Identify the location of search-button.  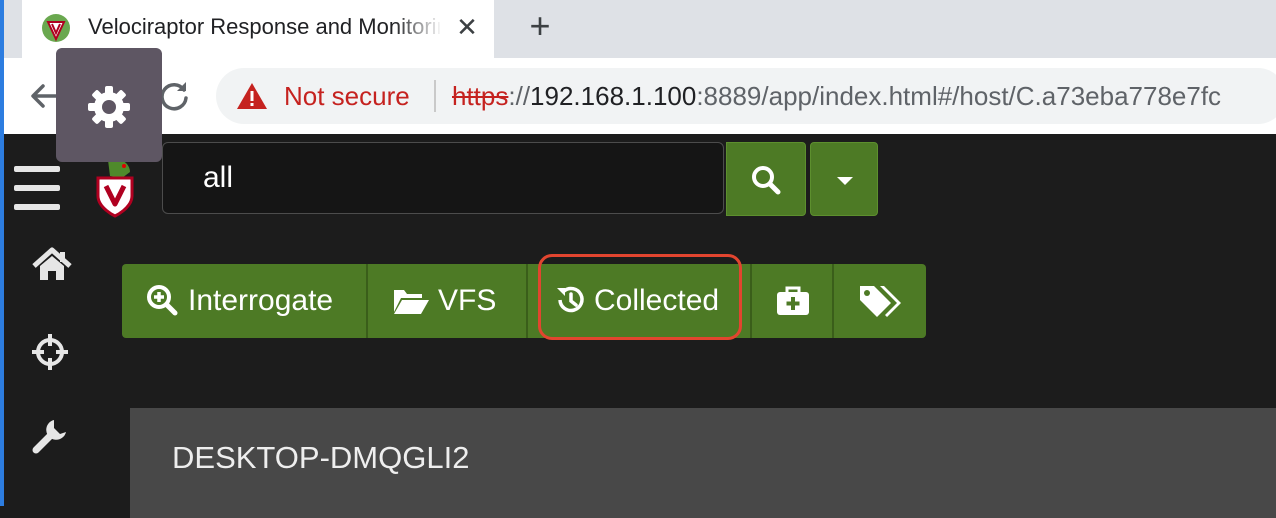
(766, 179).